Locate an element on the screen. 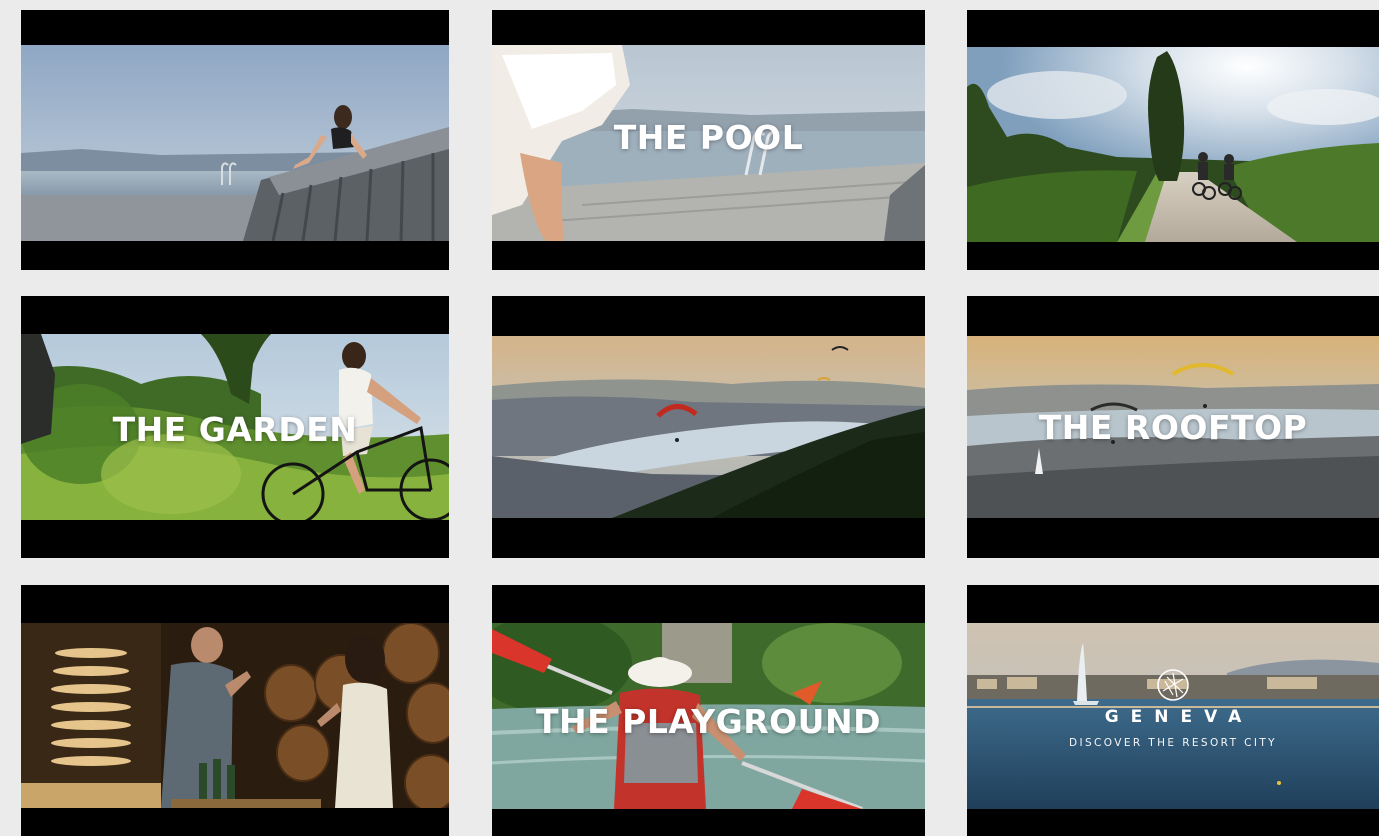 Image resolution: width=1379 pixels, height=836 pixels. tile-pool: THE POOL is located at coordinates (708, 140).